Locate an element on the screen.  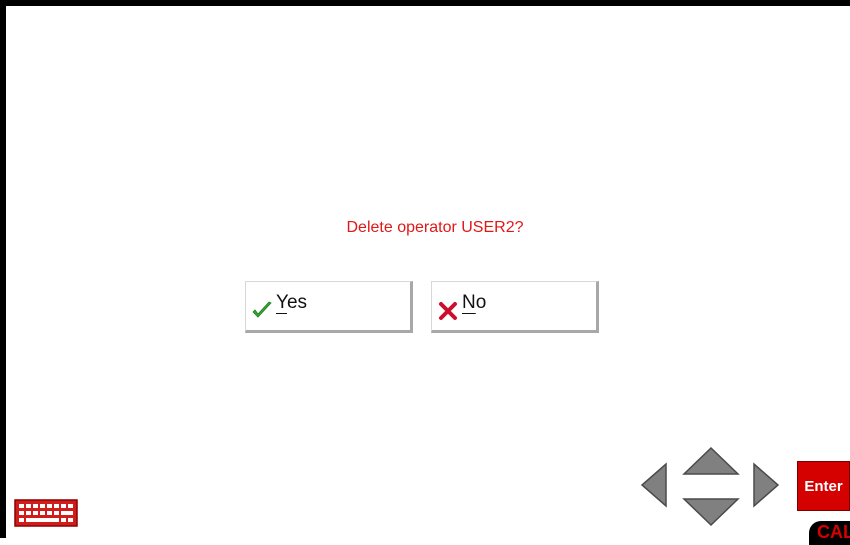
enter-button: Enter is located at coordinates (823, 486).